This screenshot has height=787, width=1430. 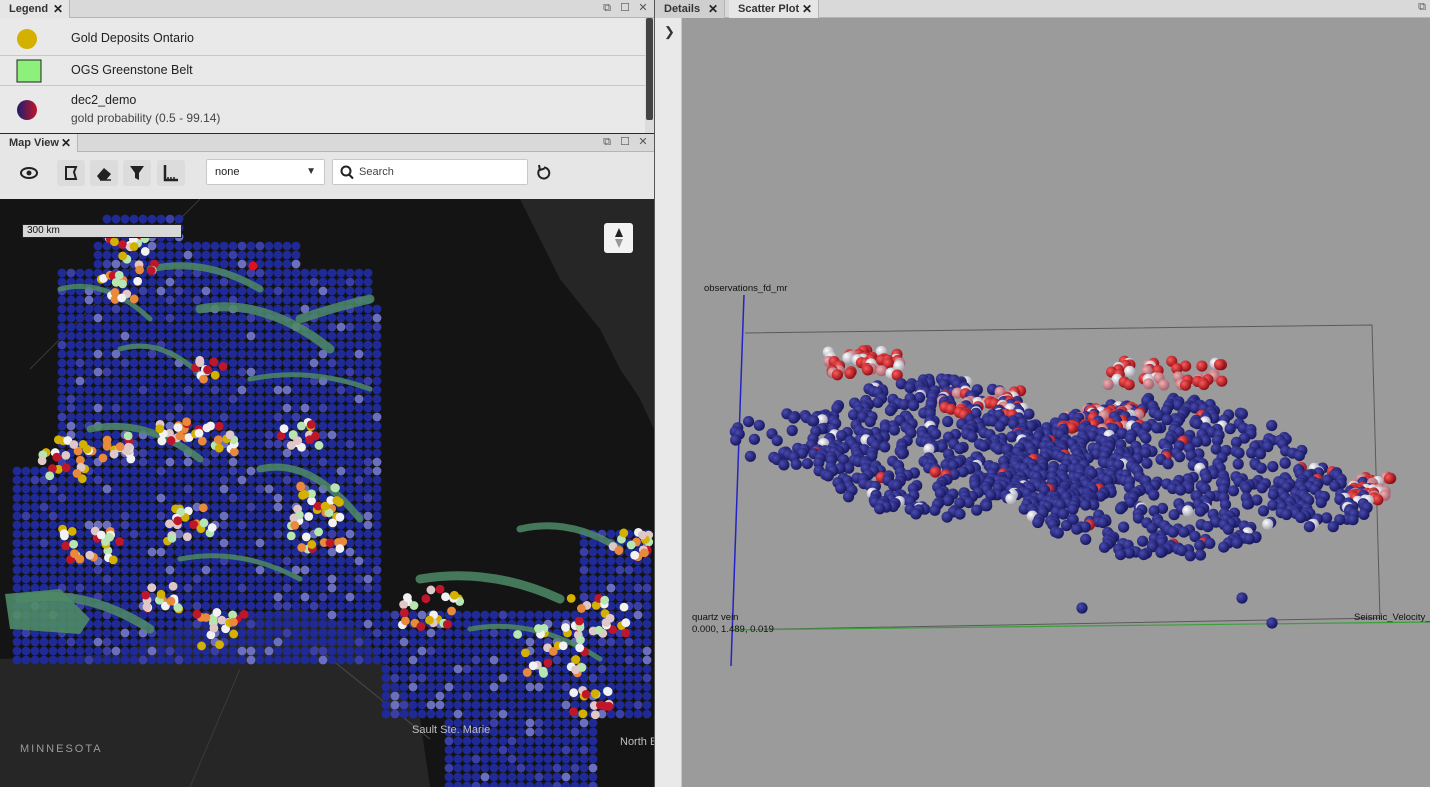 I want to click on details-sidebar: ❯, so click(x=668, y=402).